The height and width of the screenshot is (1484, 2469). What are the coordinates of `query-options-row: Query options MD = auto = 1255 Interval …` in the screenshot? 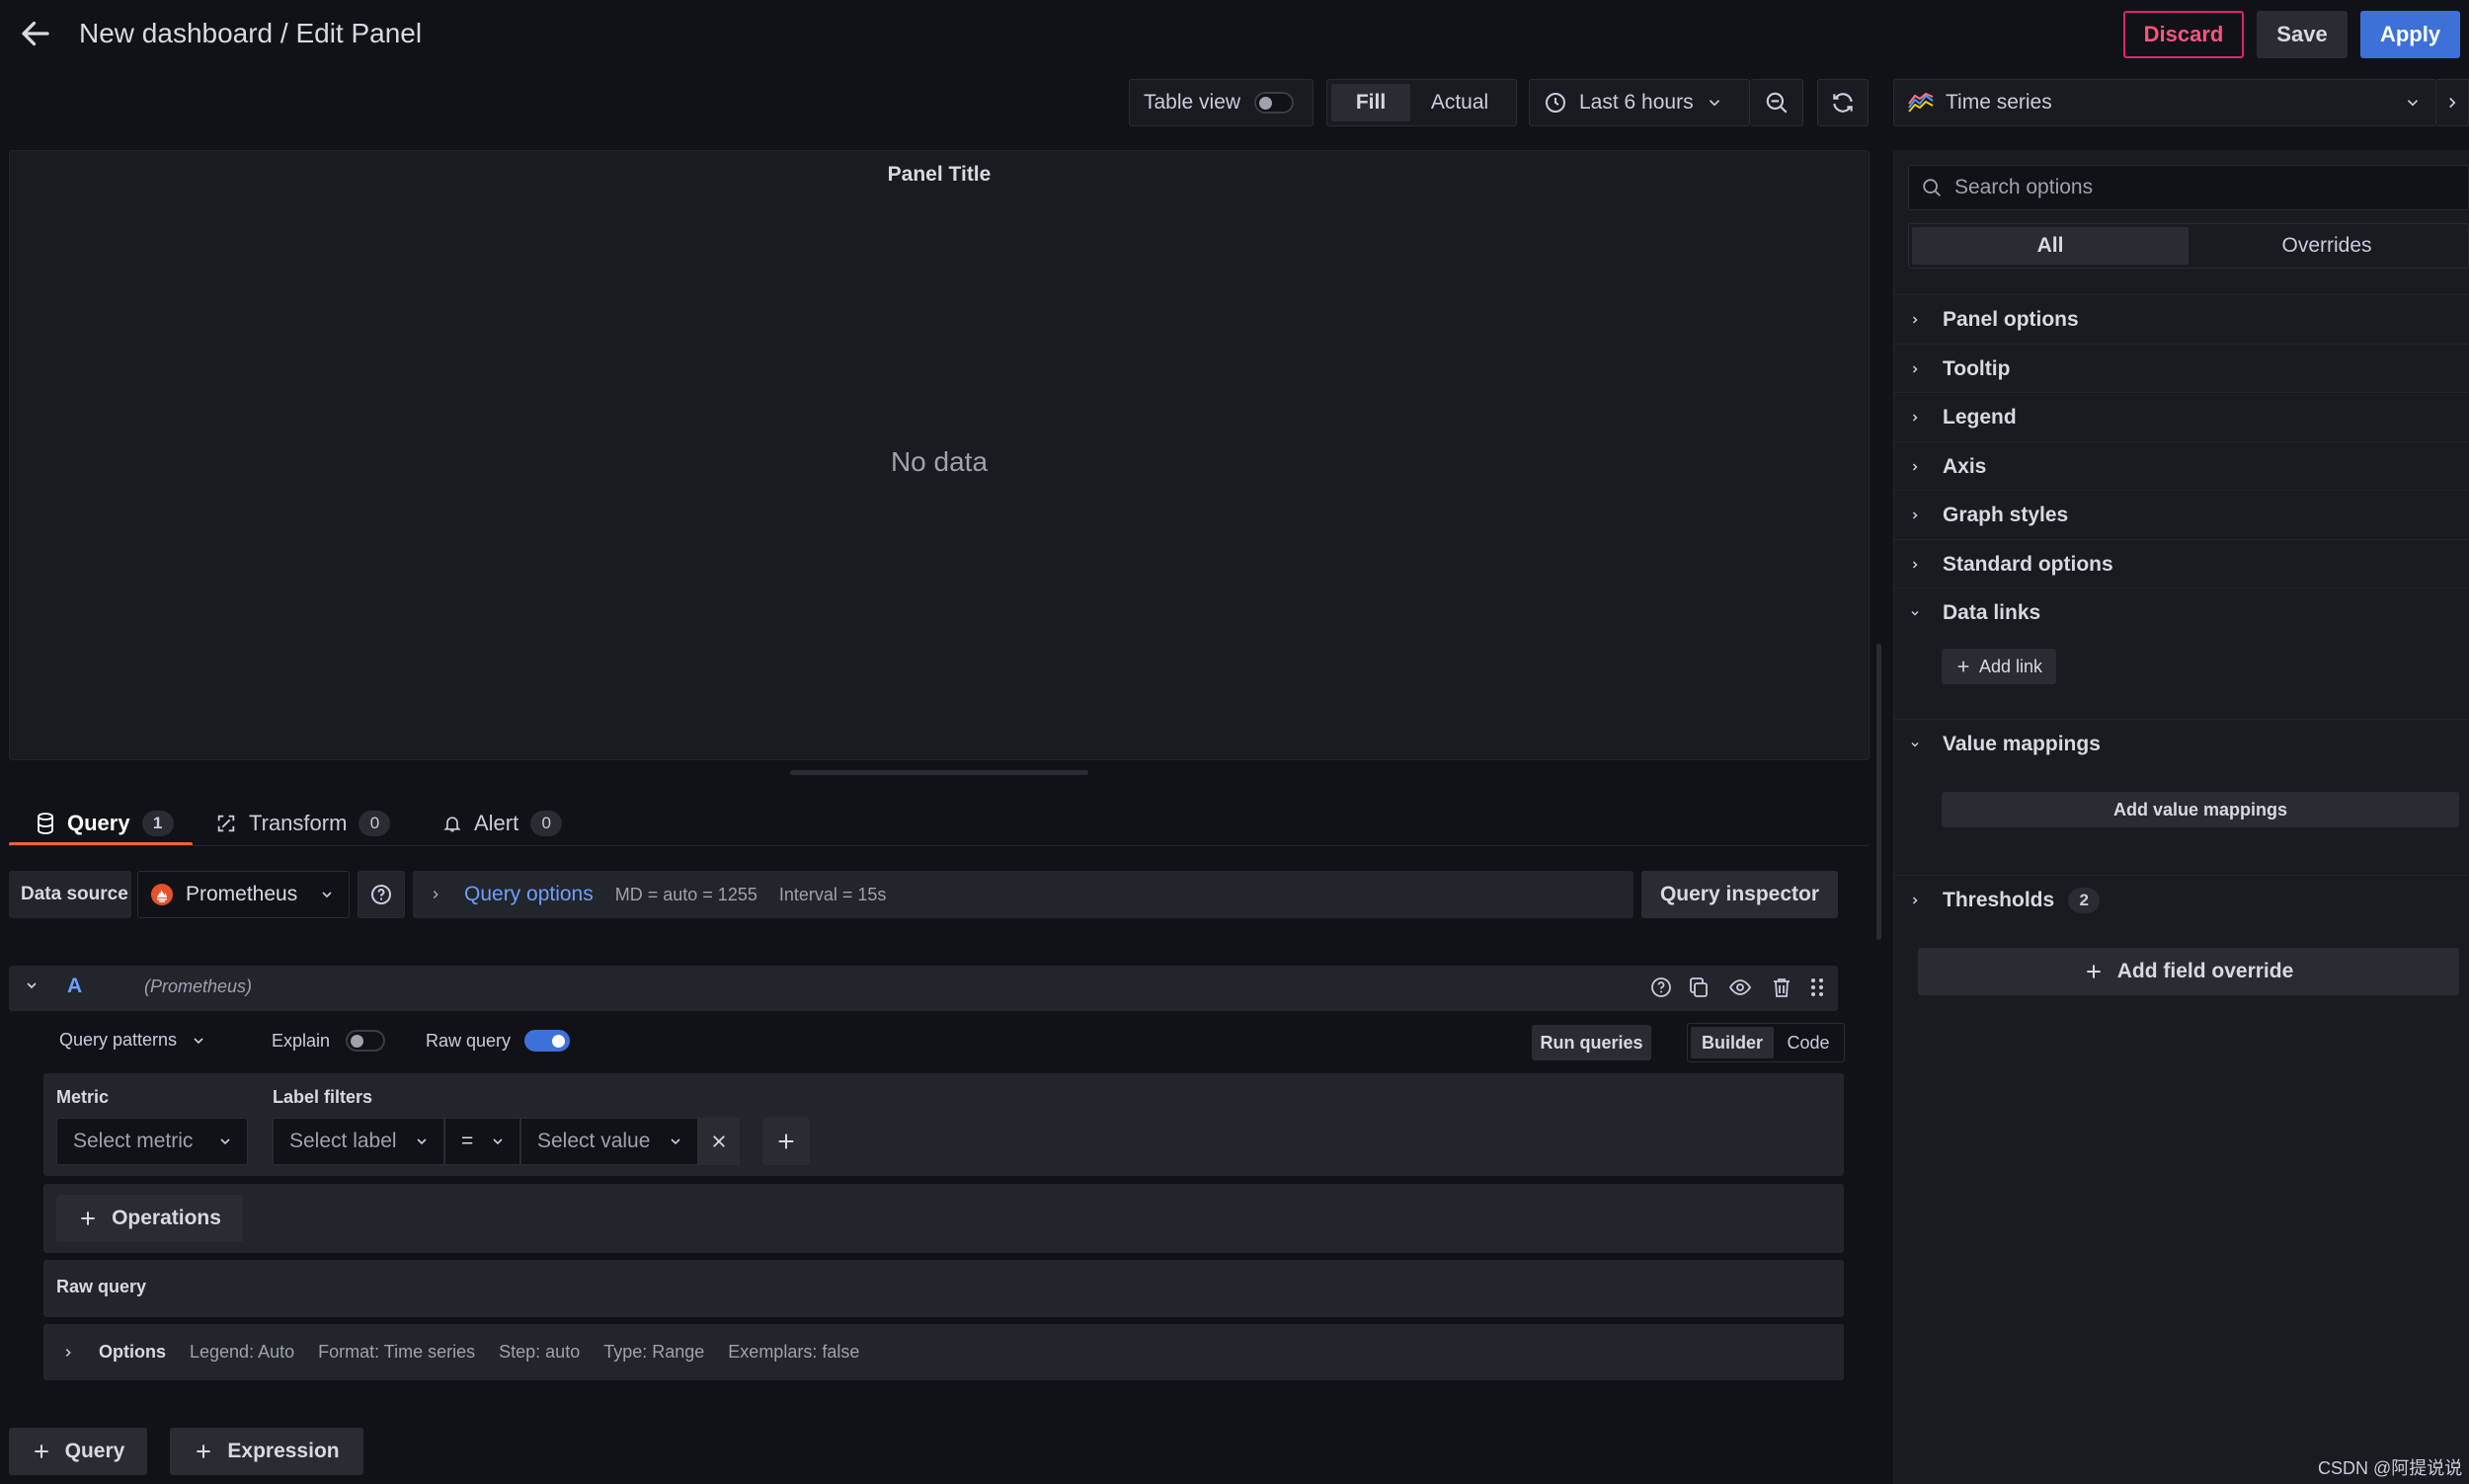 It's located at (1023, 895).